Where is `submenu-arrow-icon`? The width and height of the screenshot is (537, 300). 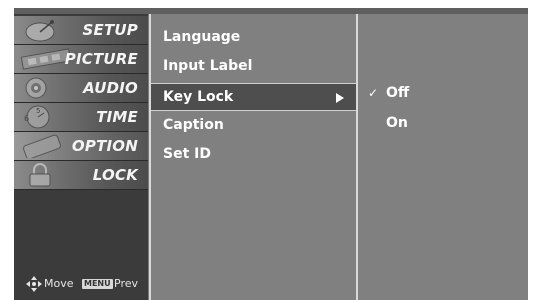
submenu-arrow-icon is located at coordinates (340, 98).